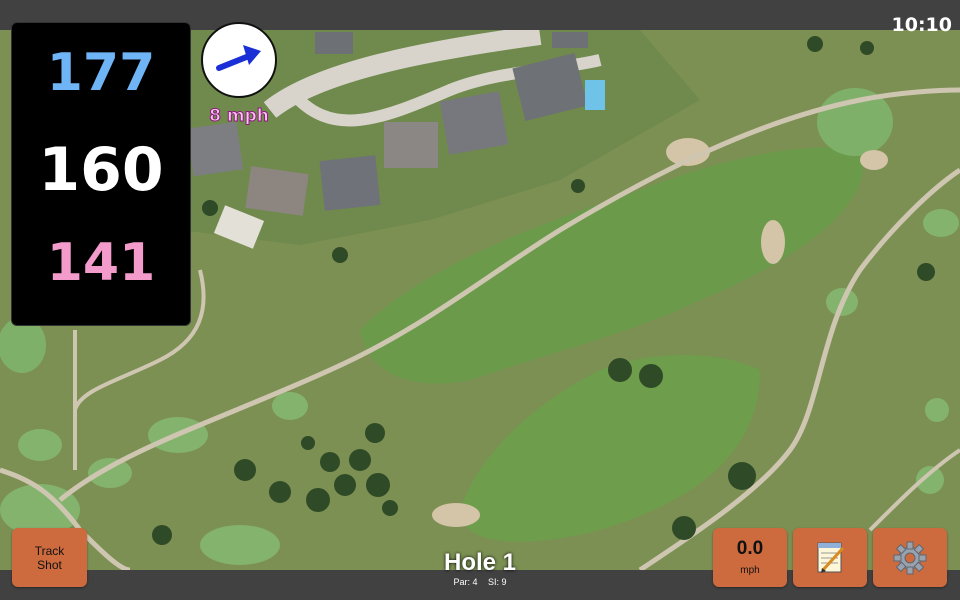  I want to click on wind-arrow-icon, so click(238, 58).